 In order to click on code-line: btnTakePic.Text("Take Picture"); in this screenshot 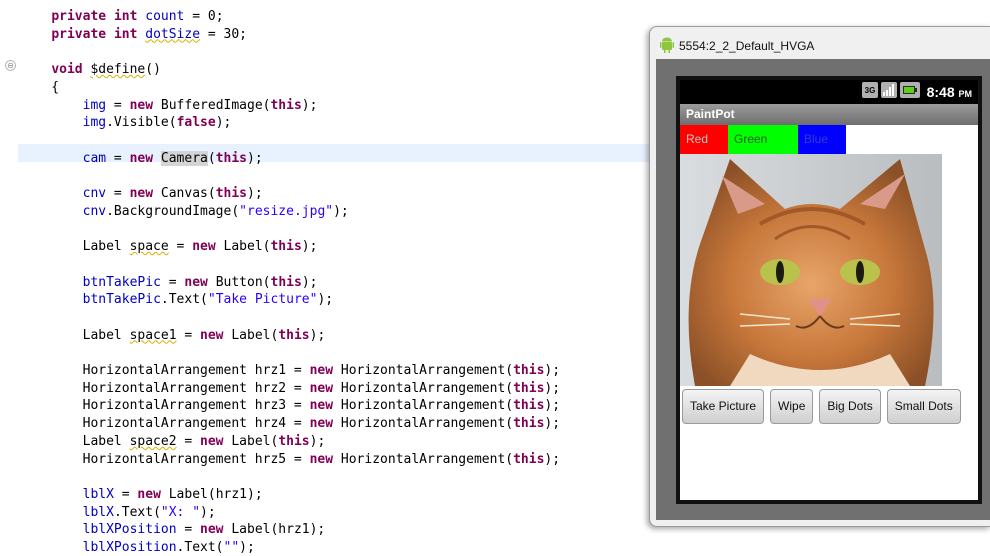, I will do `click(176, 300)`.